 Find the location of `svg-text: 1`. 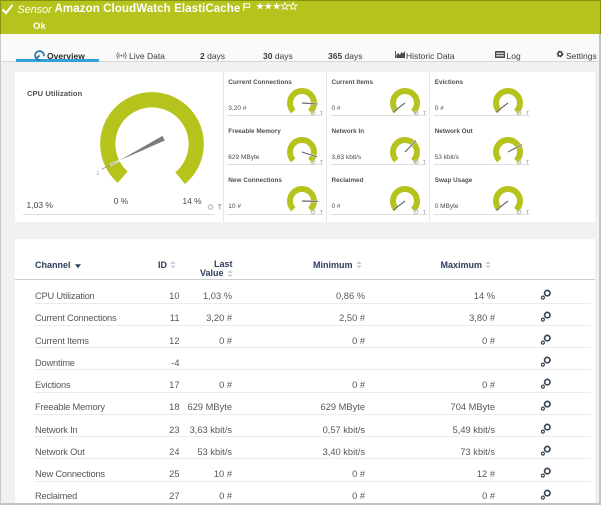

svg-text: 1 is located at coordinates (98, 174).